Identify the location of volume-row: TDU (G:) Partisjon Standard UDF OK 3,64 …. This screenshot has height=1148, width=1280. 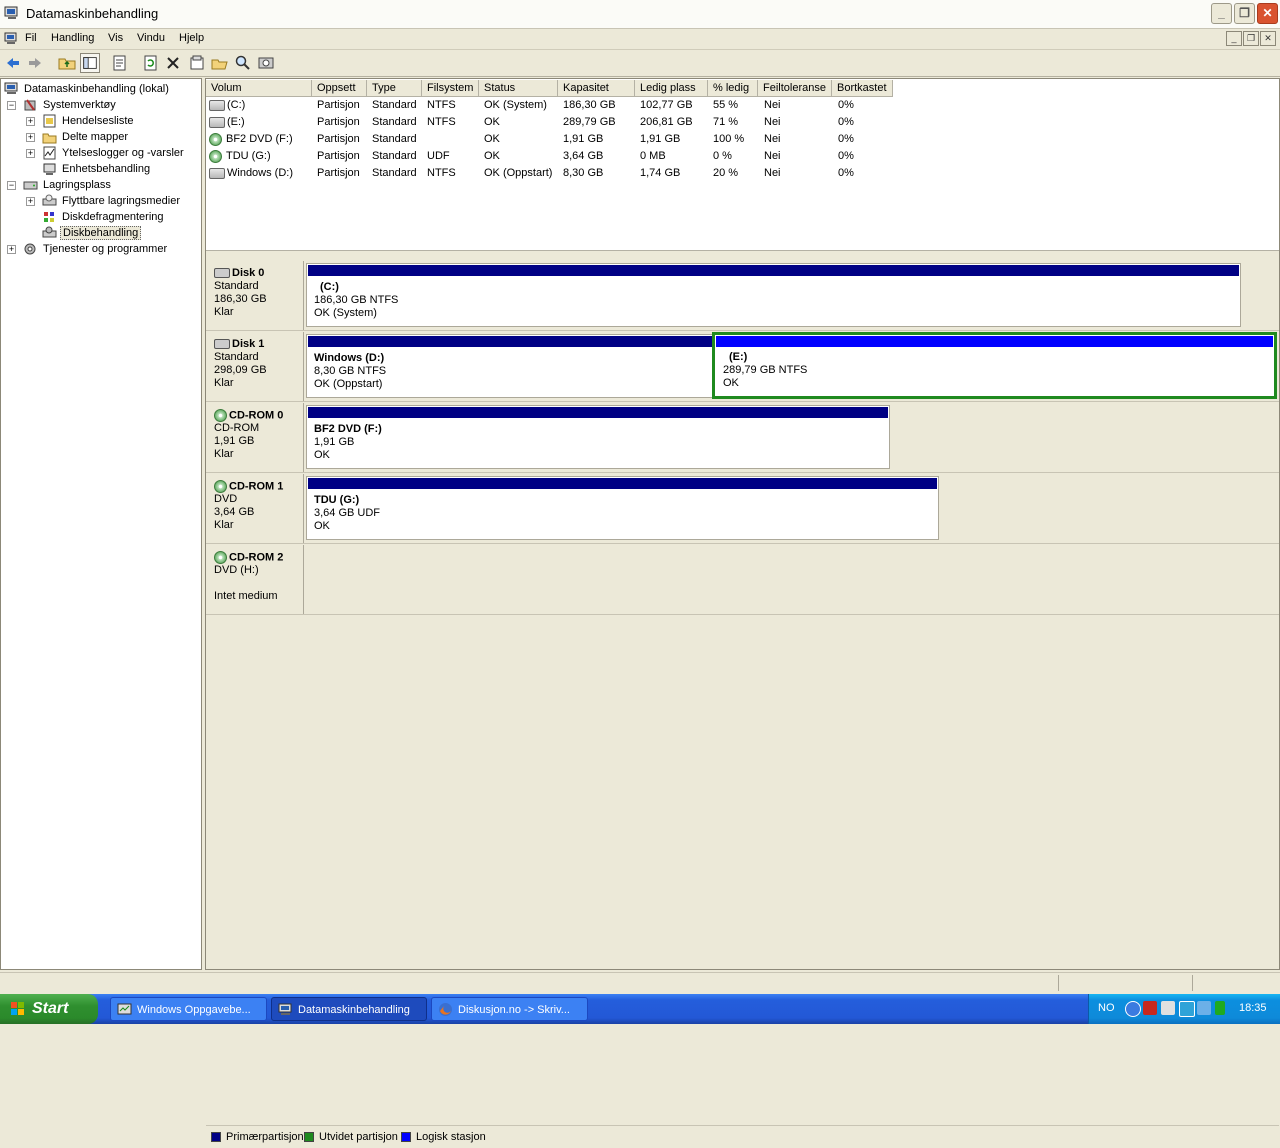
(656, 156).